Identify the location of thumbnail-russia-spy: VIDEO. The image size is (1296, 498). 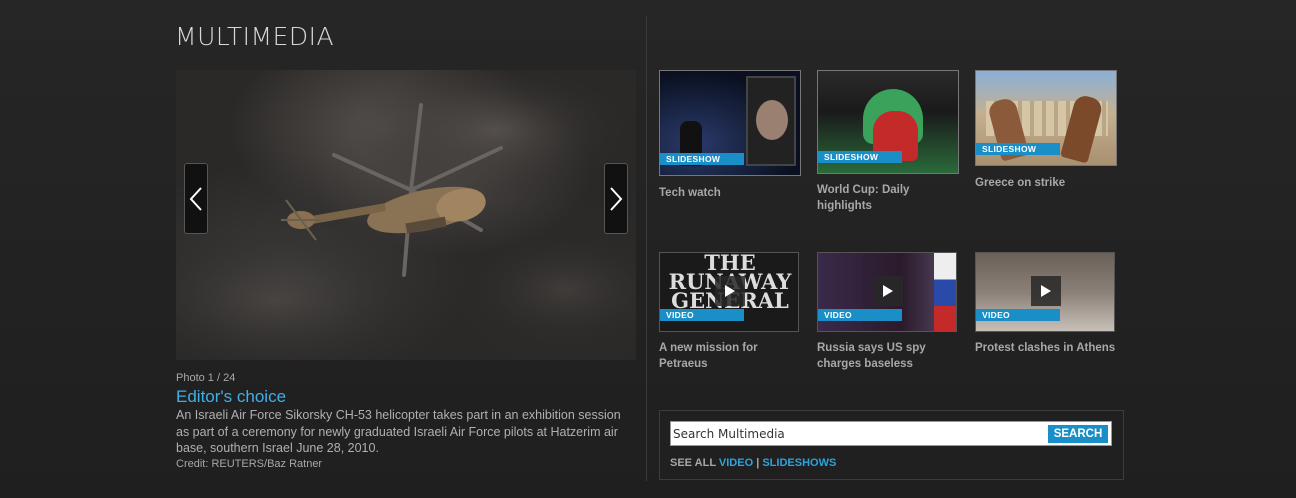
(887, 292).